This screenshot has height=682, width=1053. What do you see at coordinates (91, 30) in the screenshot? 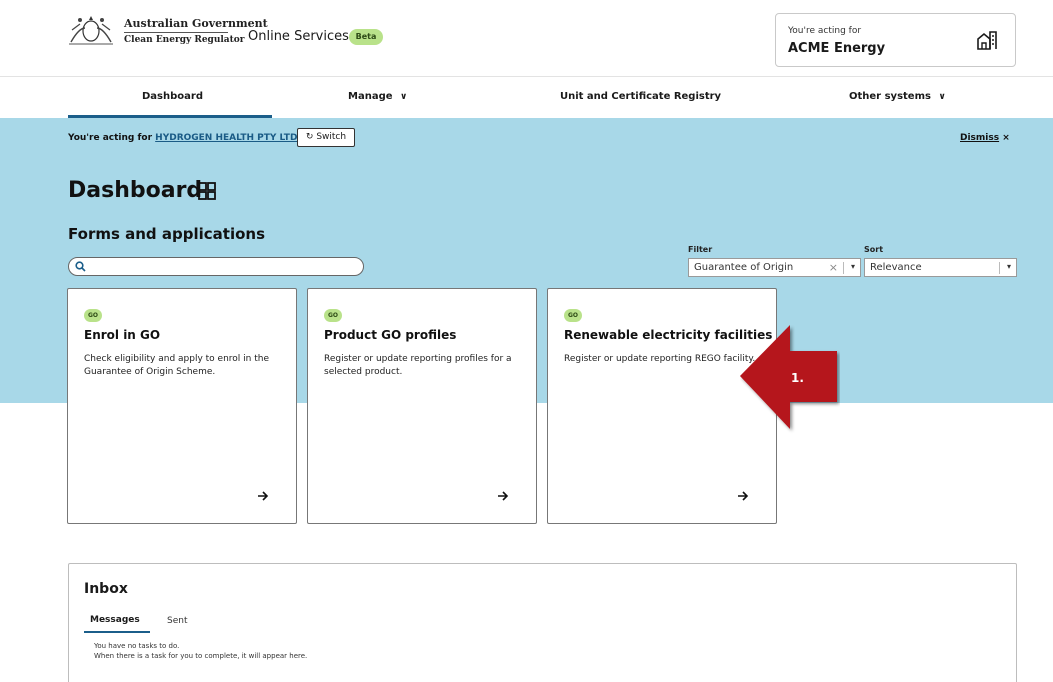
I see `coat-of-arms-logo` at bounding box center [91, 30].